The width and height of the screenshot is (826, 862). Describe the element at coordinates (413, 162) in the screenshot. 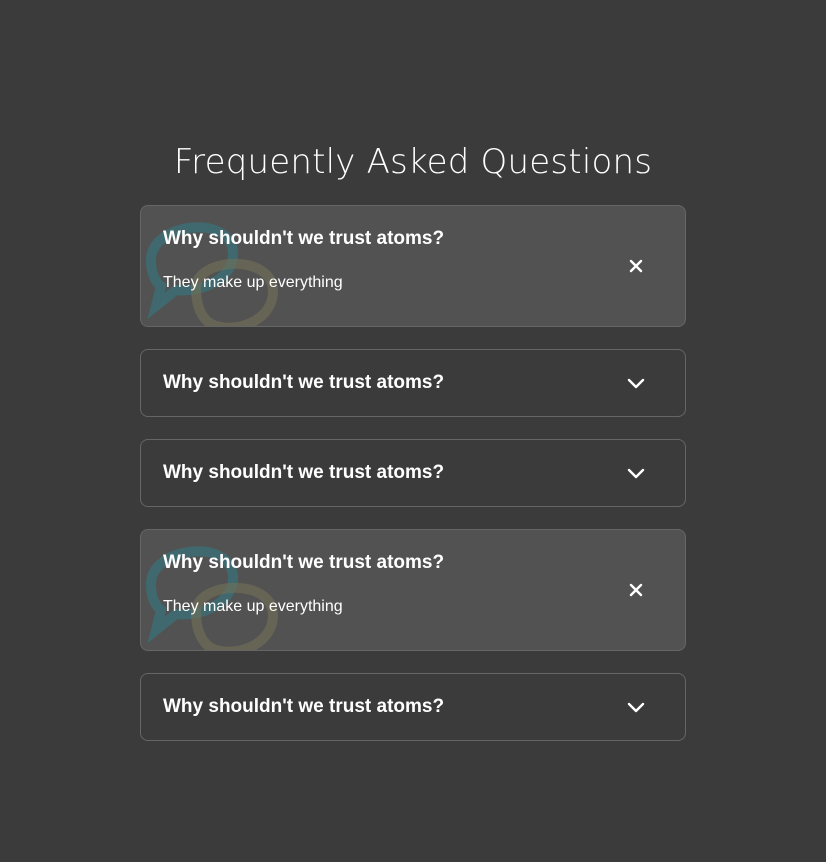

I see `page-title: Frequently Asked Questions` at that location.